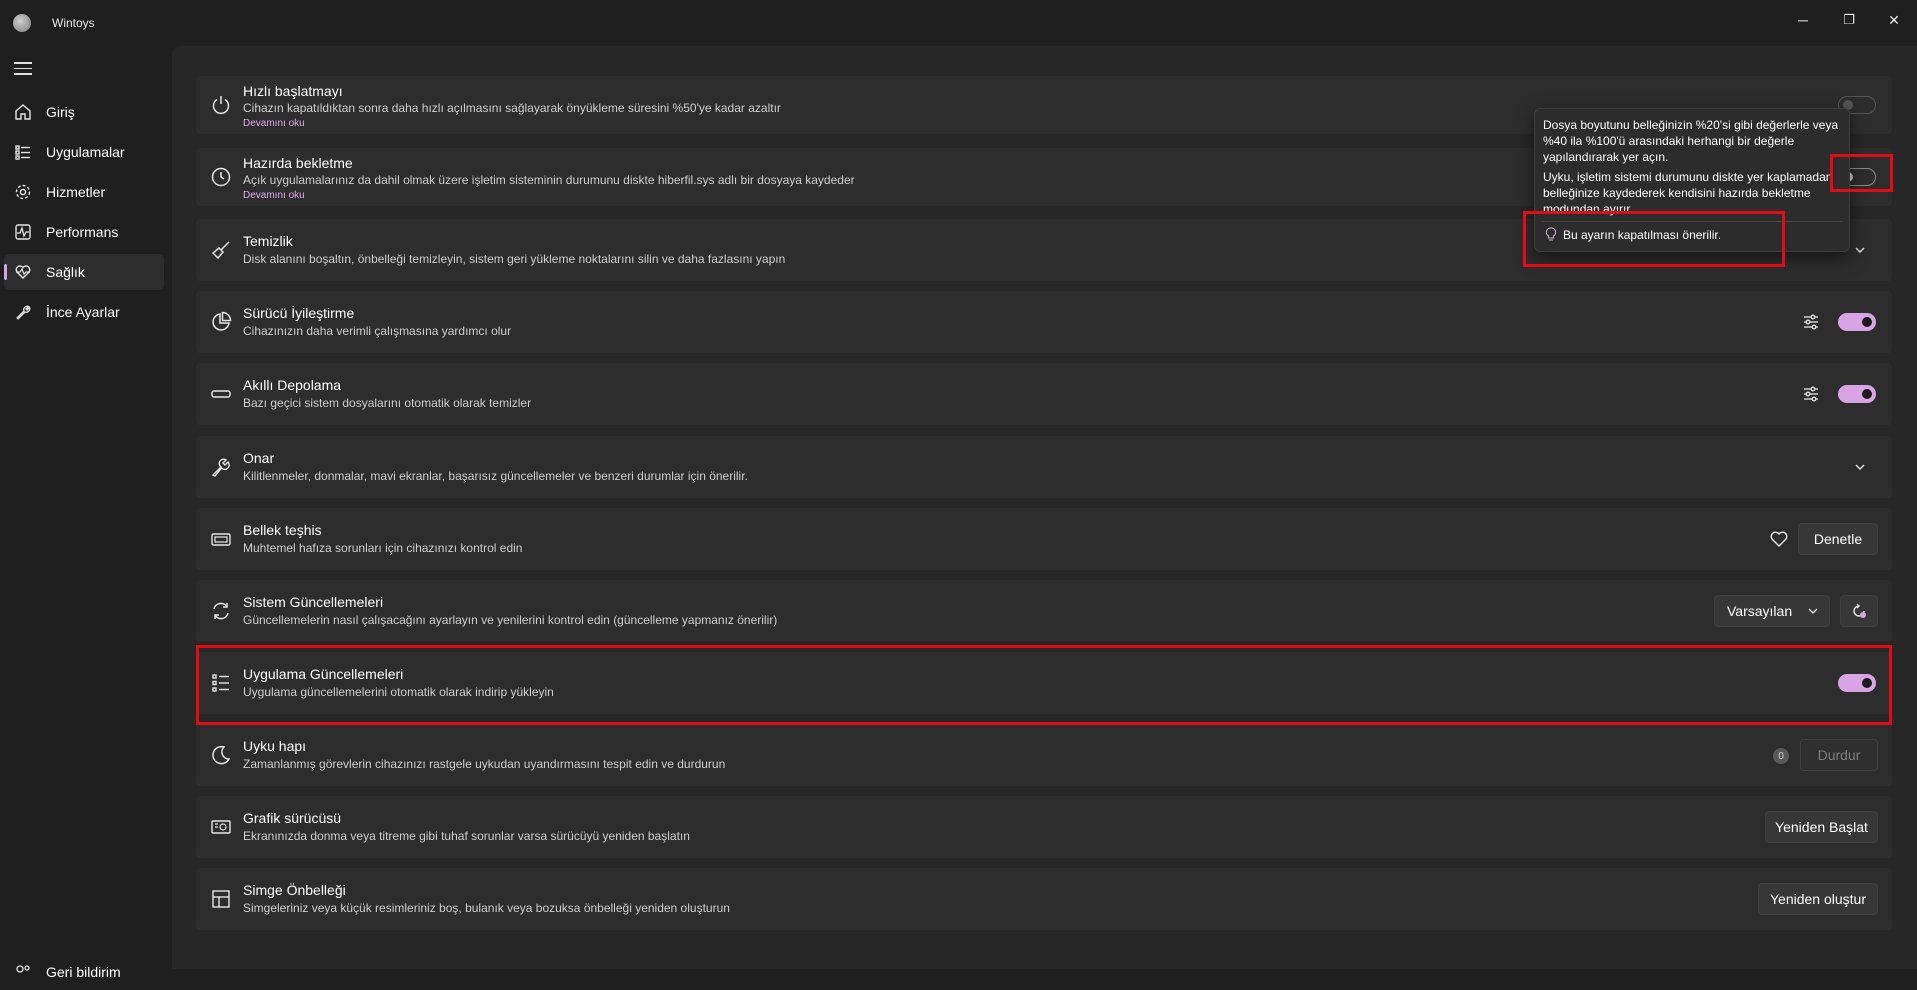 Image resolution: width=1917 pixels, height=990 pixels. Describe the element at coordinates (221, 394) in the screenshot. I see `drive-icon` at that location.